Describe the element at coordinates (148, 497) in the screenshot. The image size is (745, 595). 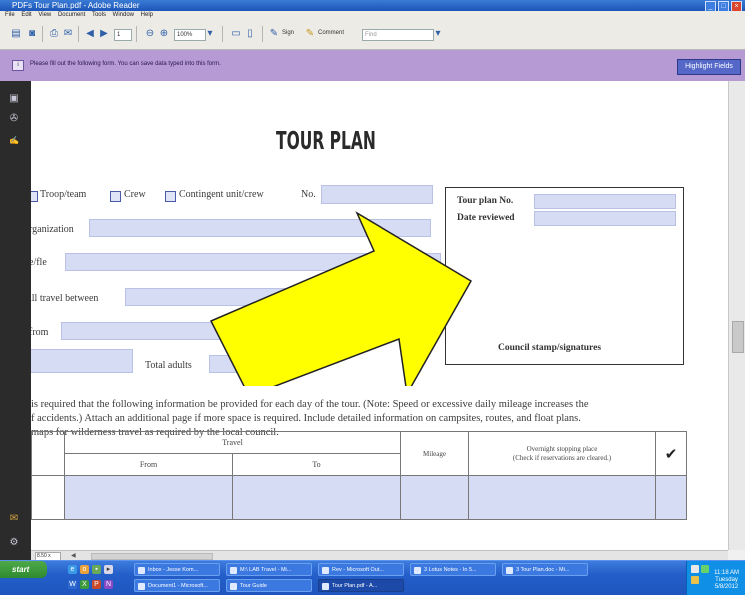
I see `table-cell-from` at that location.